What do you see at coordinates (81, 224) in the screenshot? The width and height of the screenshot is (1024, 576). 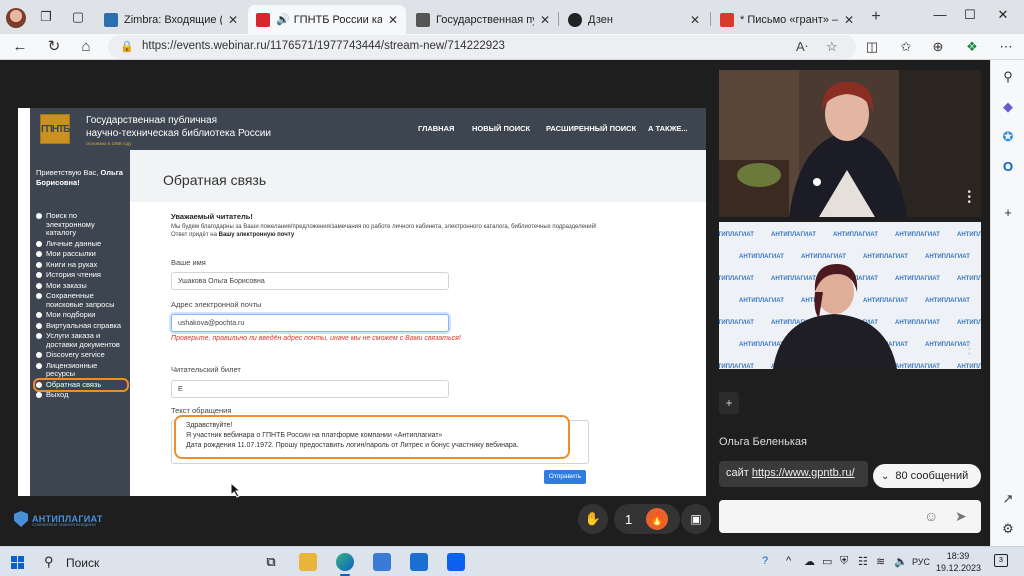 I see `sidebar-item-catalog-search: Поиск по электронному каталогу` at bounding box center [81, 224].